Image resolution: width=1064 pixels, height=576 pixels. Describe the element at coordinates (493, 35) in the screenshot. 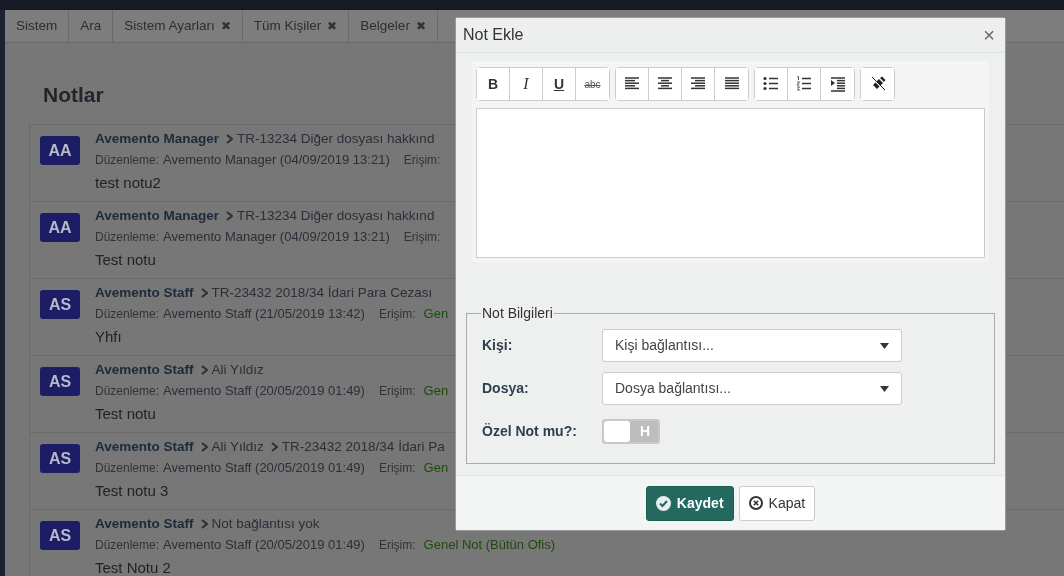

I see `dialog-title: Not Ekle` at that location.